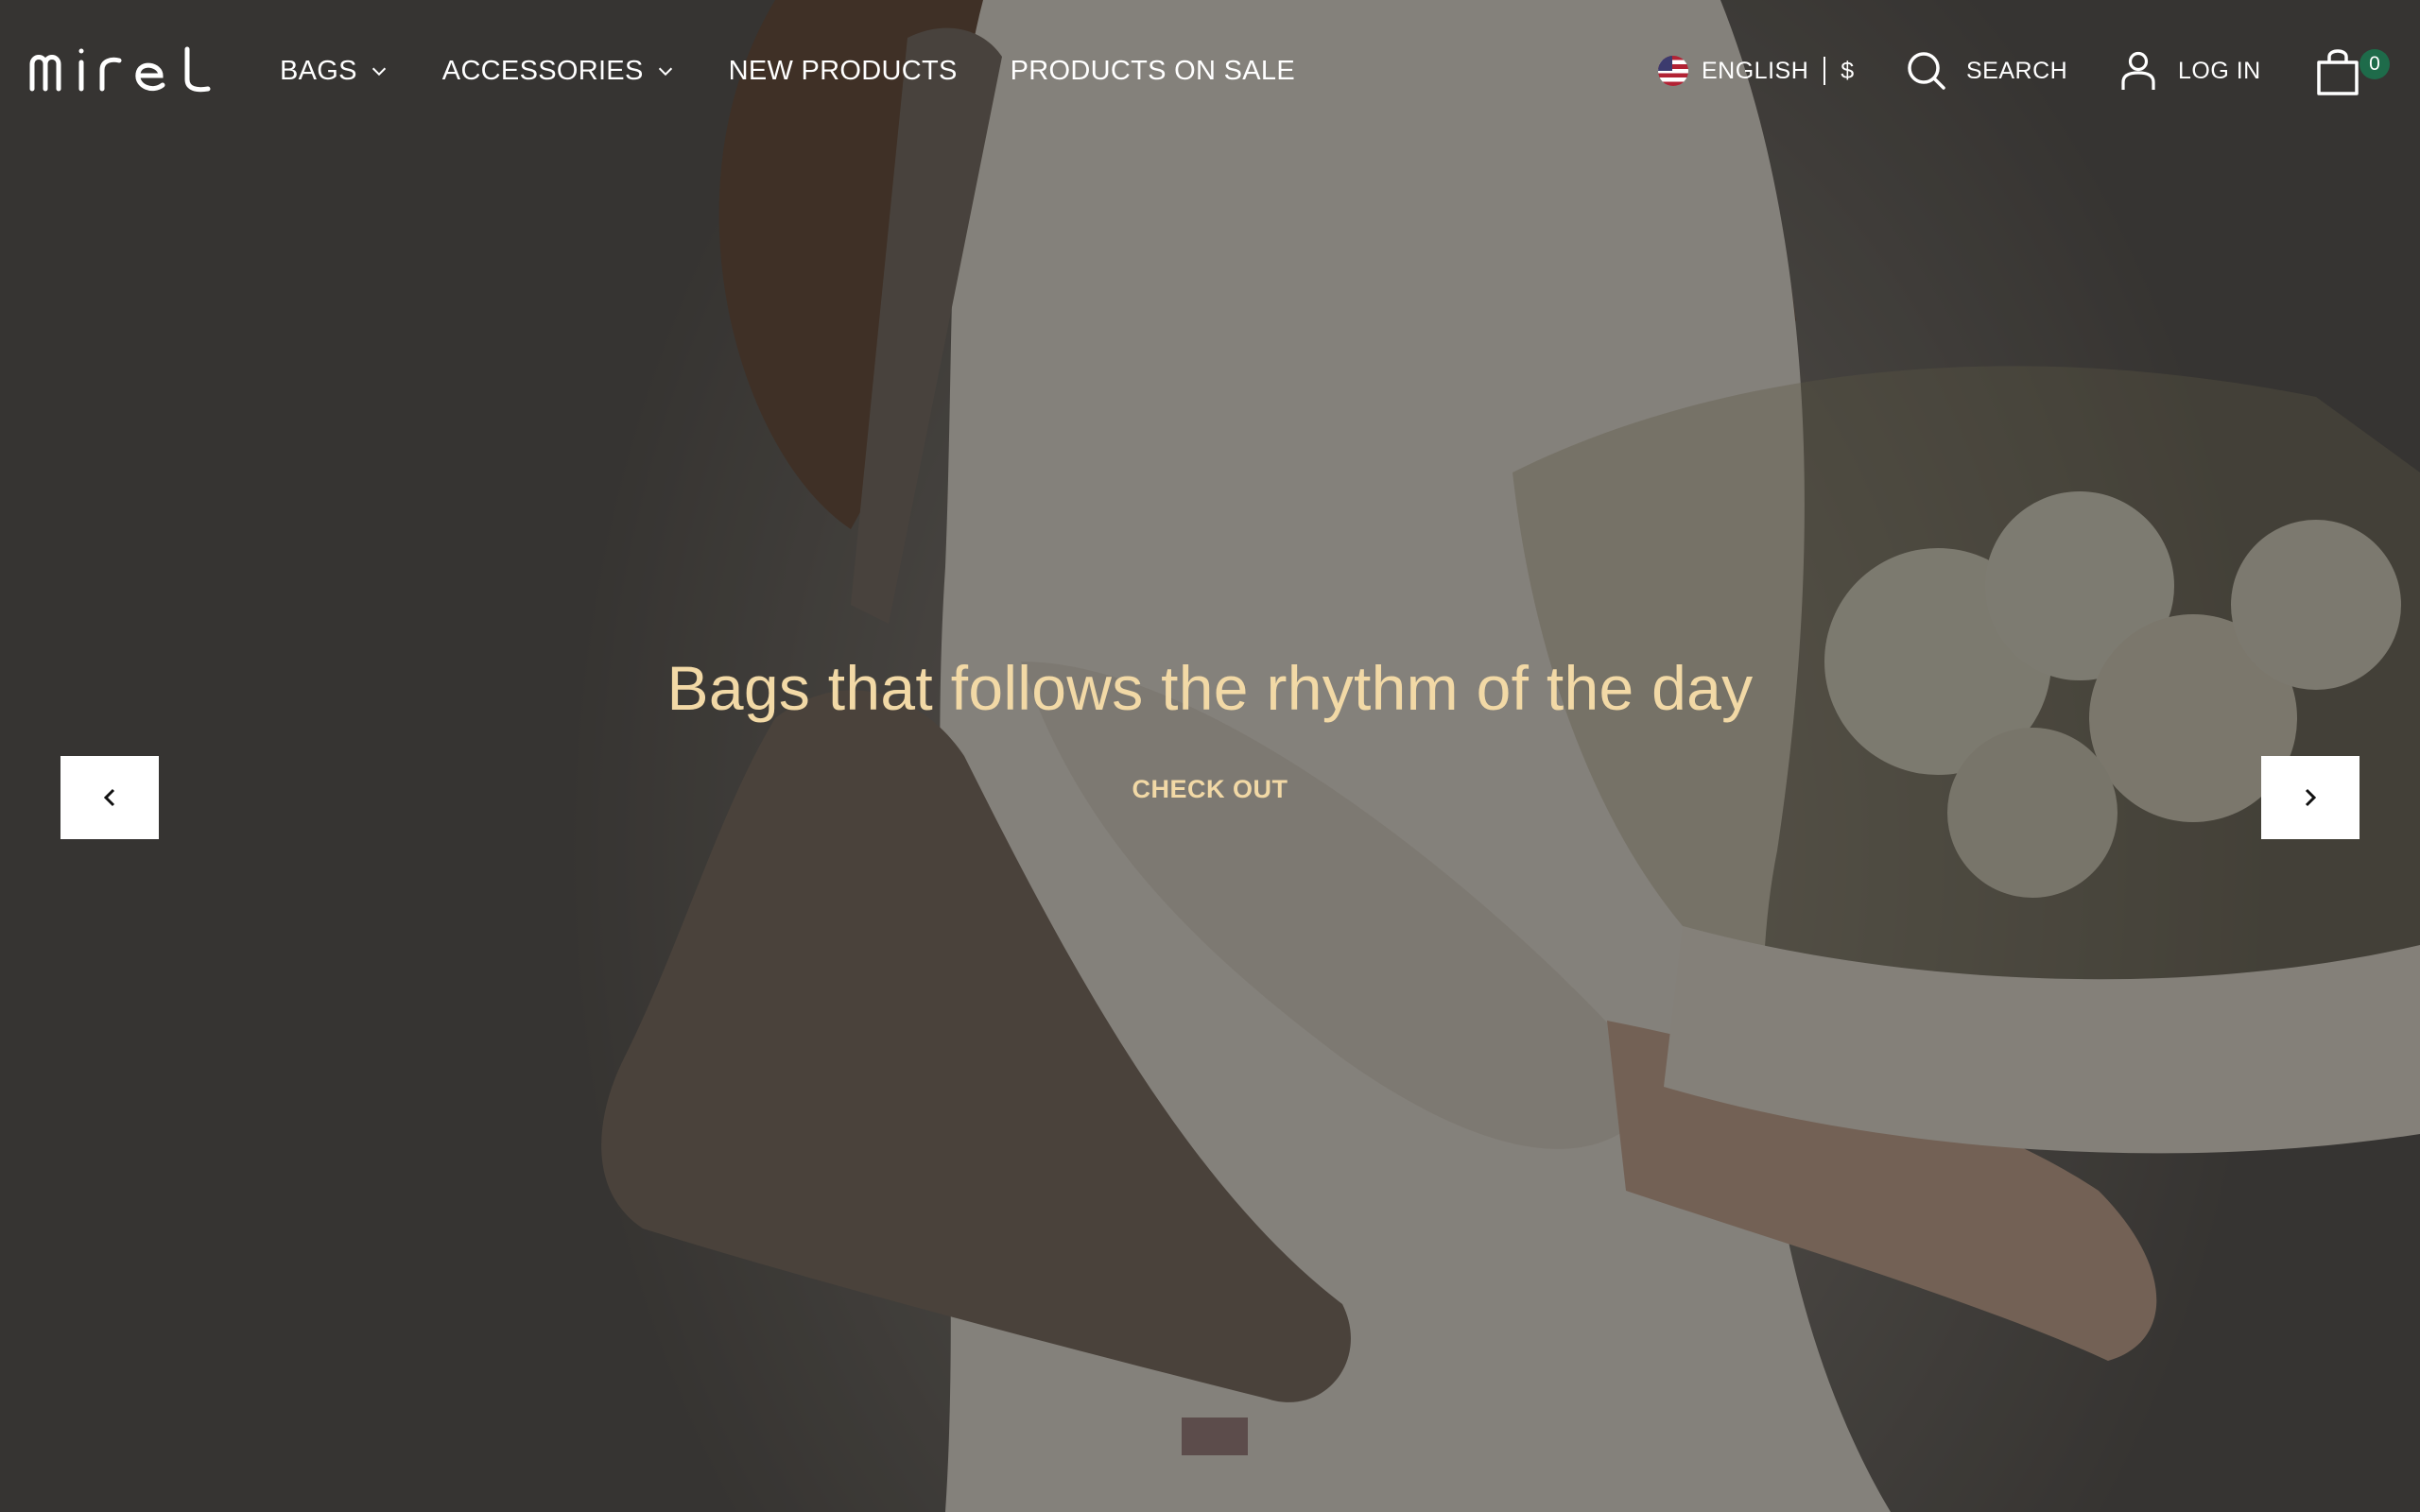 This screenshot has height=1512, width=2420. I want to click on brand-logo, so click(125, 69).